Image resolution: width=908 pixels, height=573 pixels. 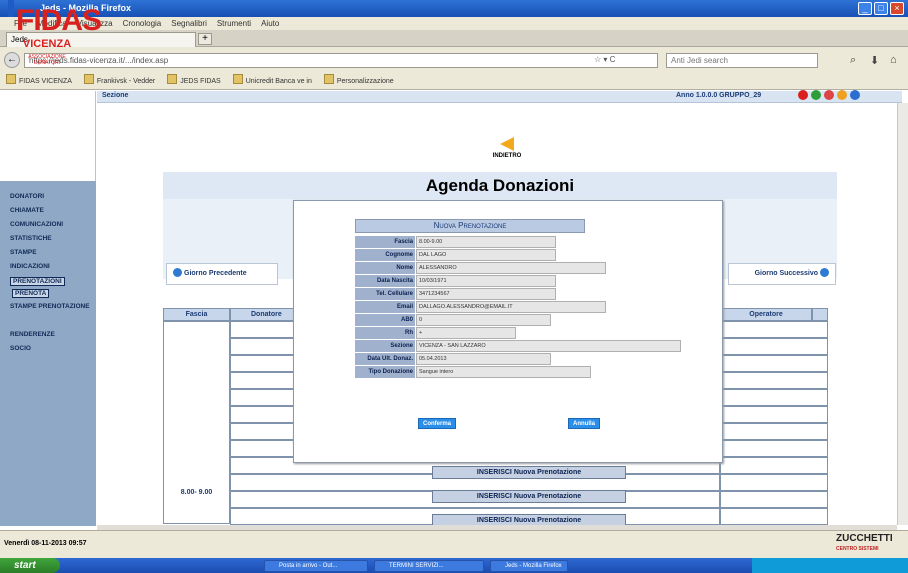 What do you see at coordinates (483, 320) in the screenshot?
I see `field-input: 0` at bounding box center [483, 320].